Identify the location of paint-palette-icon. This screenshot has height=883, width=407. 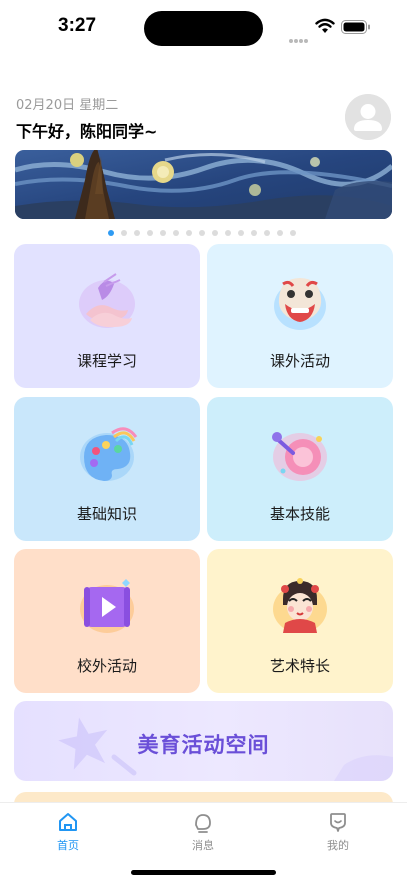
(109, 454).